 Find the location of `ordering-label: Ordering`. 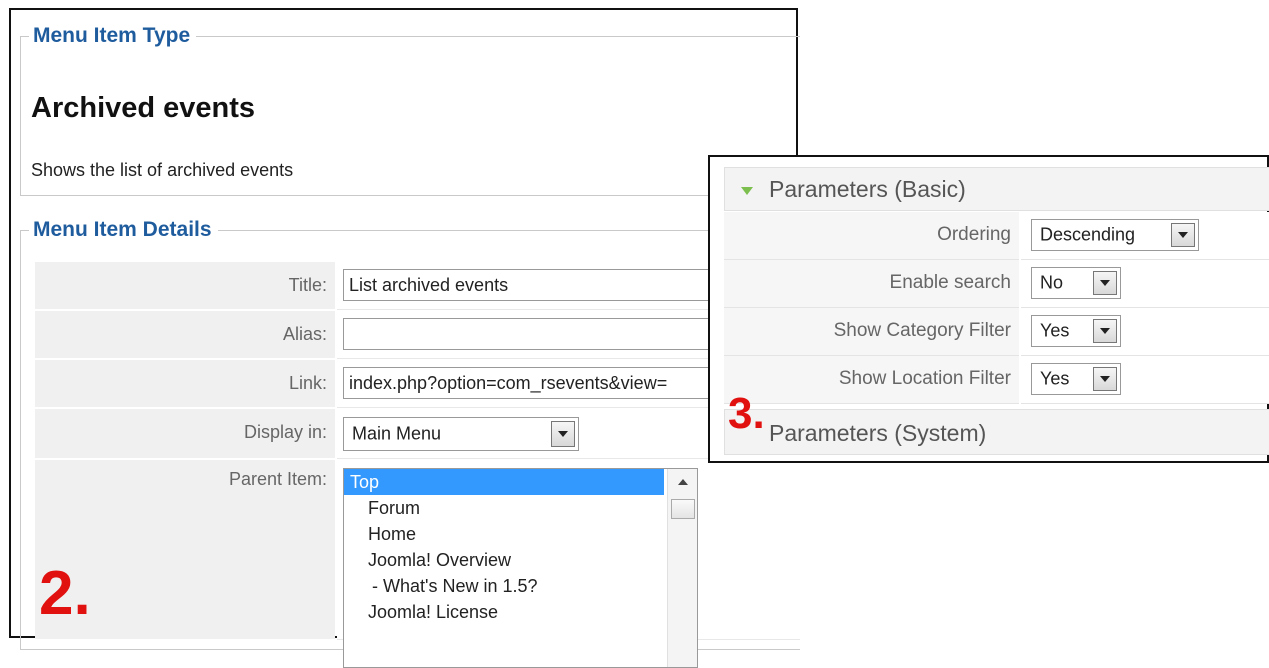

ordering-label: Ordering is located at coordinates (871, 236).